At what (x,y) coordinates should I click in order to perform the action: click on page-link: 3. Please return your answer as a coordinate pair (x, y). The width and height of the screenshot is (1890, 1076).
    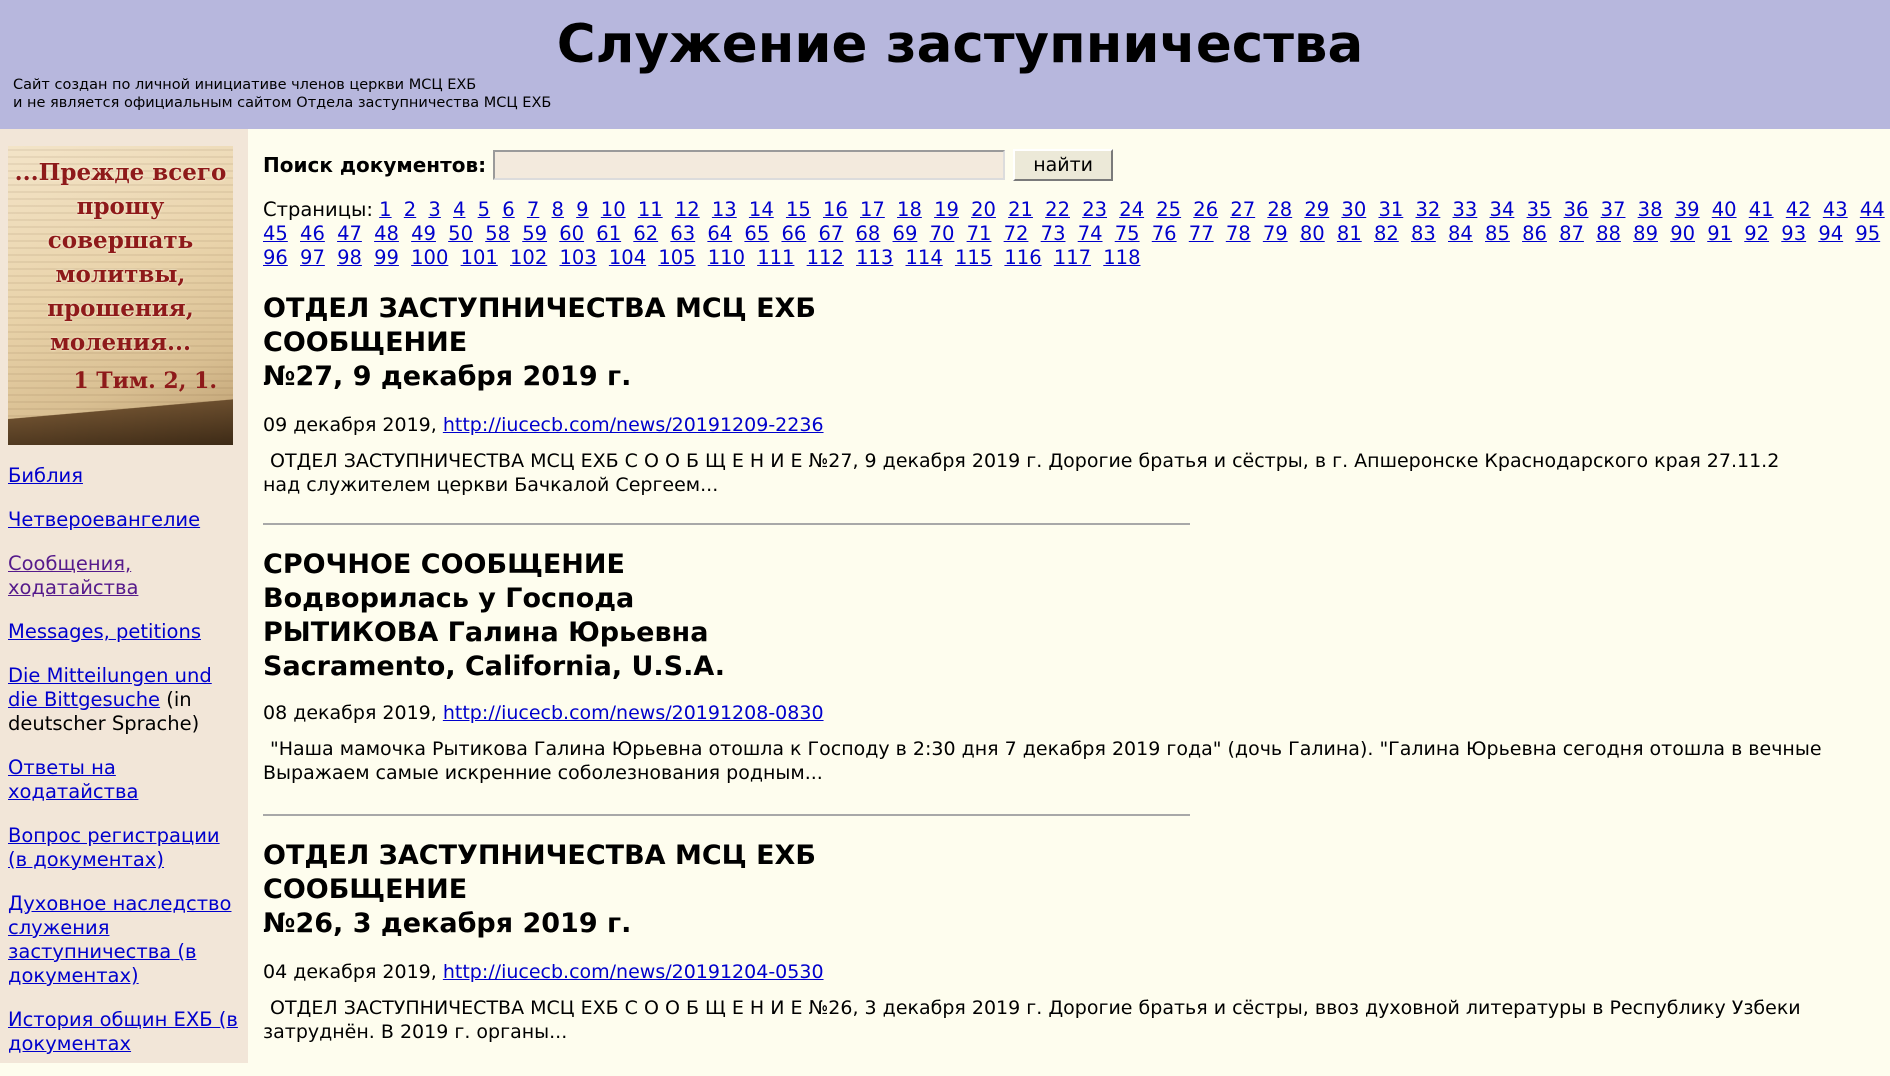
    Looking at the image, I should click on (434, 209).